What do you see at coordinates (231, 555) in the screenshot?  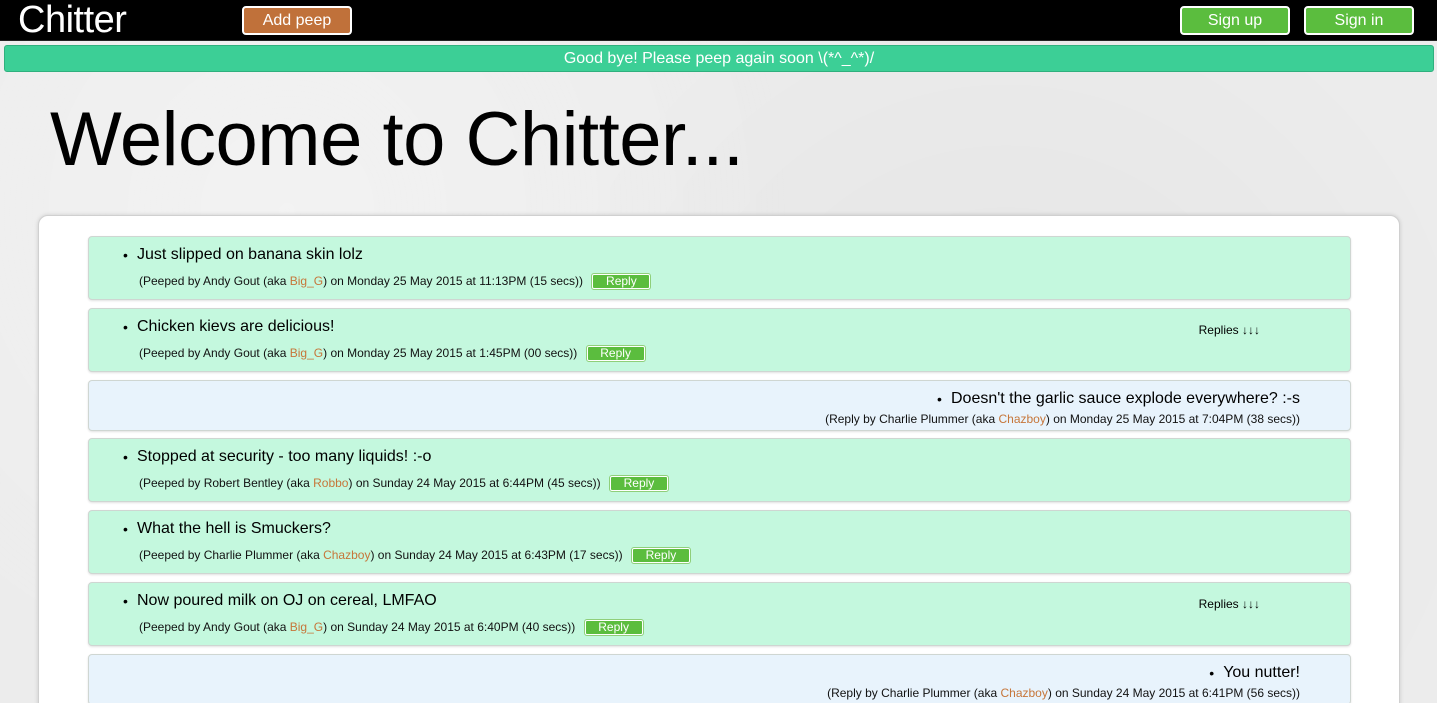 I see `peep-author: (Peeped by Charlie Plummer (aka` at bounding box center [231, 555].